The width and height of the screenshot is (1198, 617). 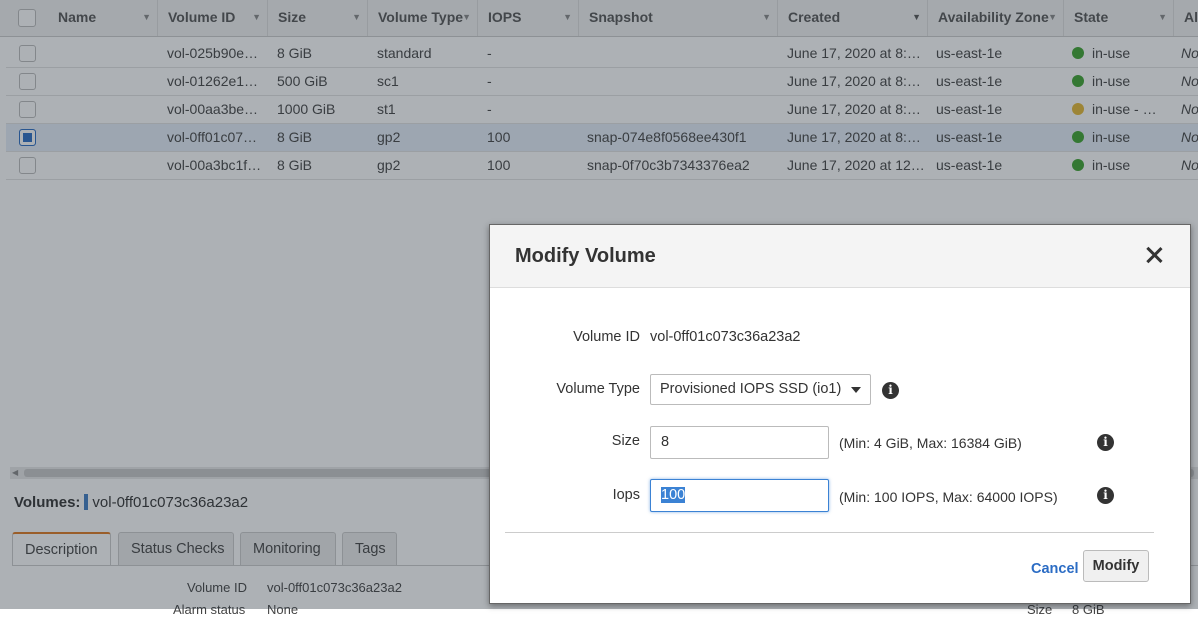 I want to click on dialog-header: Modify Volume, so click(x=840, y=256).